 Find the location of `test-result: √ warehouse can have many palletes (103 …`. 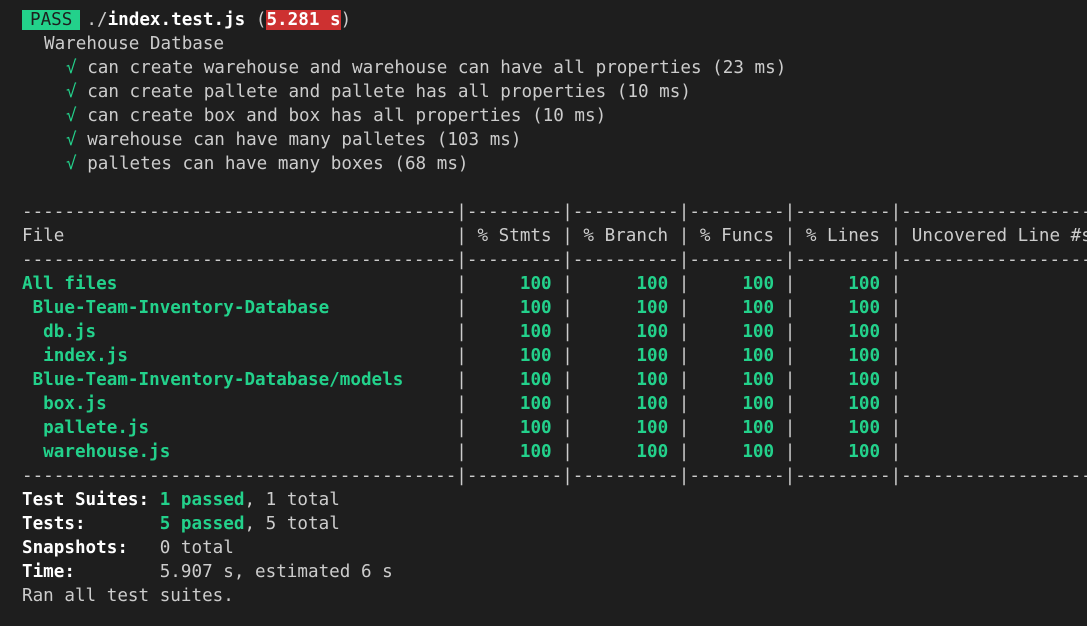

test-result: √ warehouse can have many palletes (103 … is located at coordinates (554, 140).